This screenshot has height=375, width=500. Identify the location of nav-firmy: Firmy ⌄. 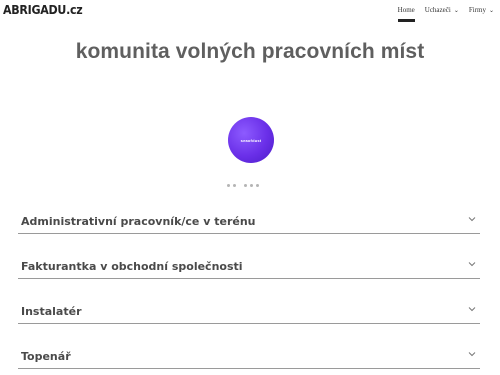
(481, 10).